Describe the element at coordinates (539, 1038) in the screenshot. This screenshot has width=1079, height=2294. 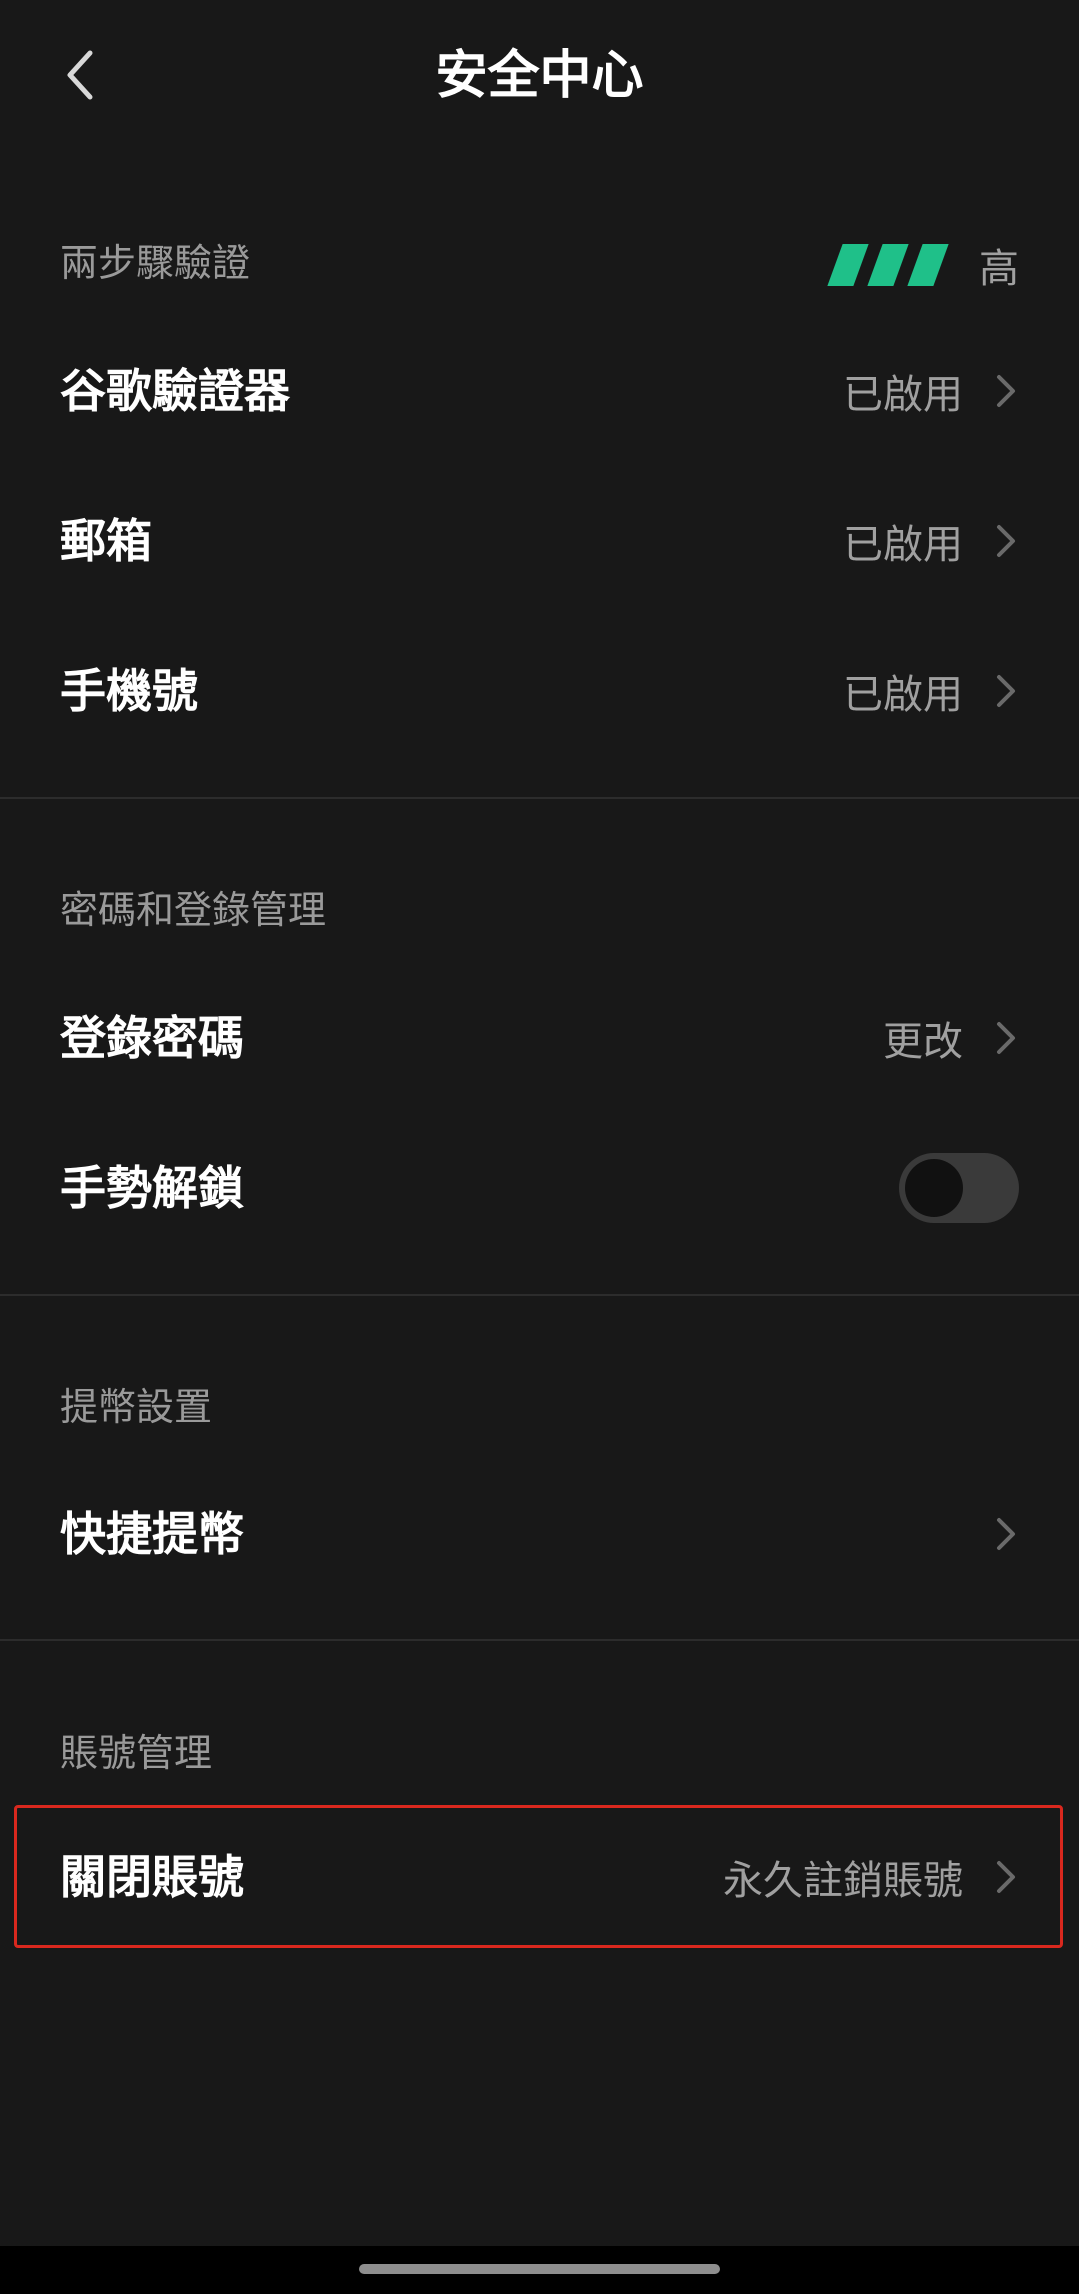
I see `row-login-password: 登錄密碼 更改` at that location.